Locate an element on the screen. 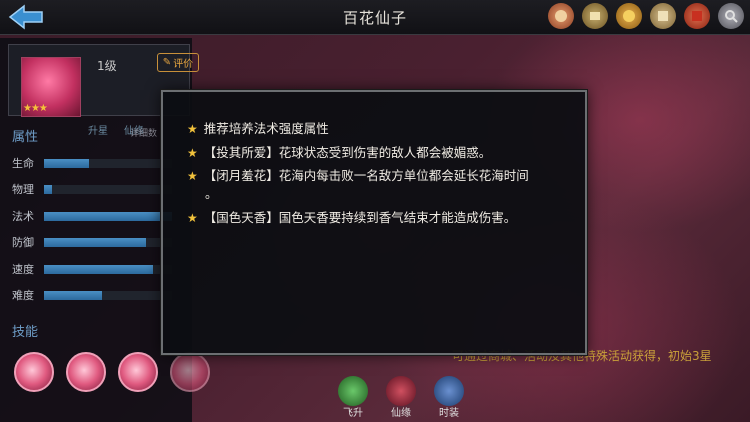  attributes-title: 属性 is located at coordinates (25, 137).